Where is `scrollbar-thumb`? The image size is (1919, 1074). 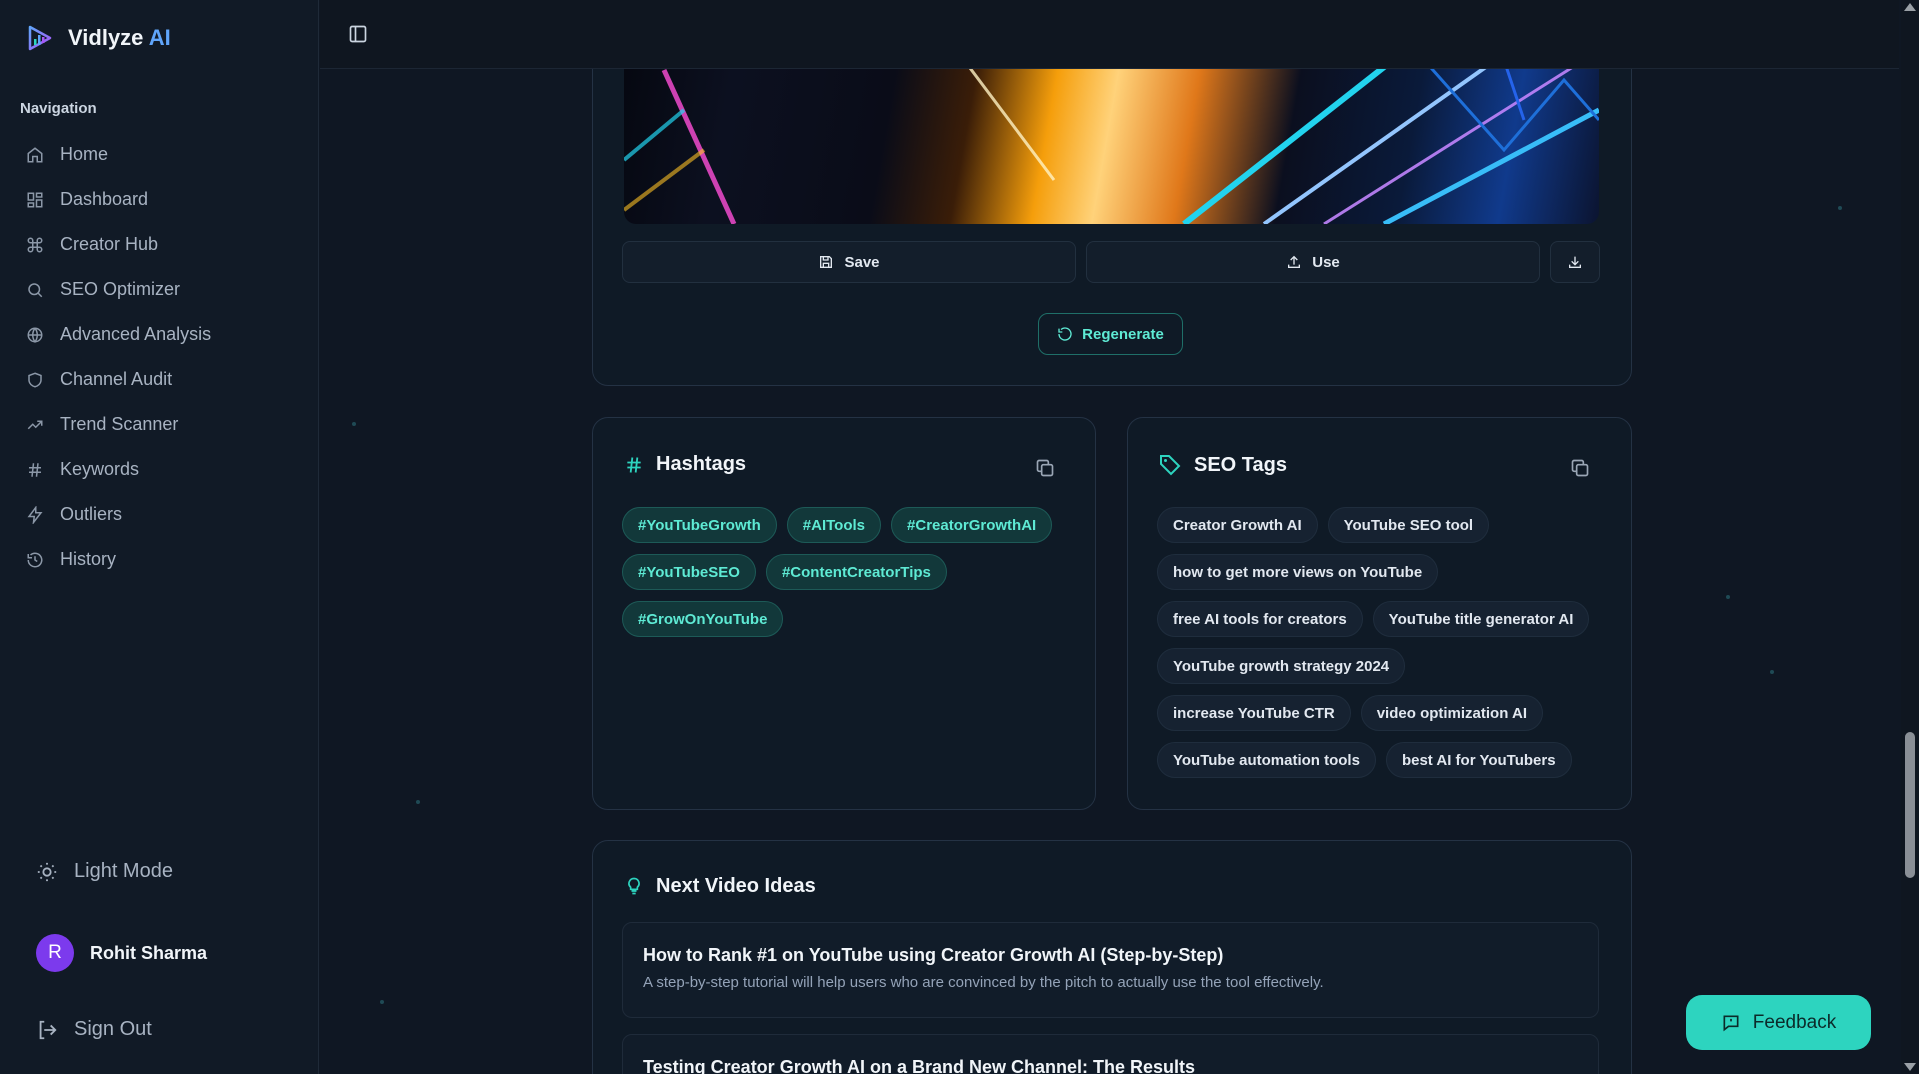
scrollbar-thumb is located at coordinates (1910, 805).